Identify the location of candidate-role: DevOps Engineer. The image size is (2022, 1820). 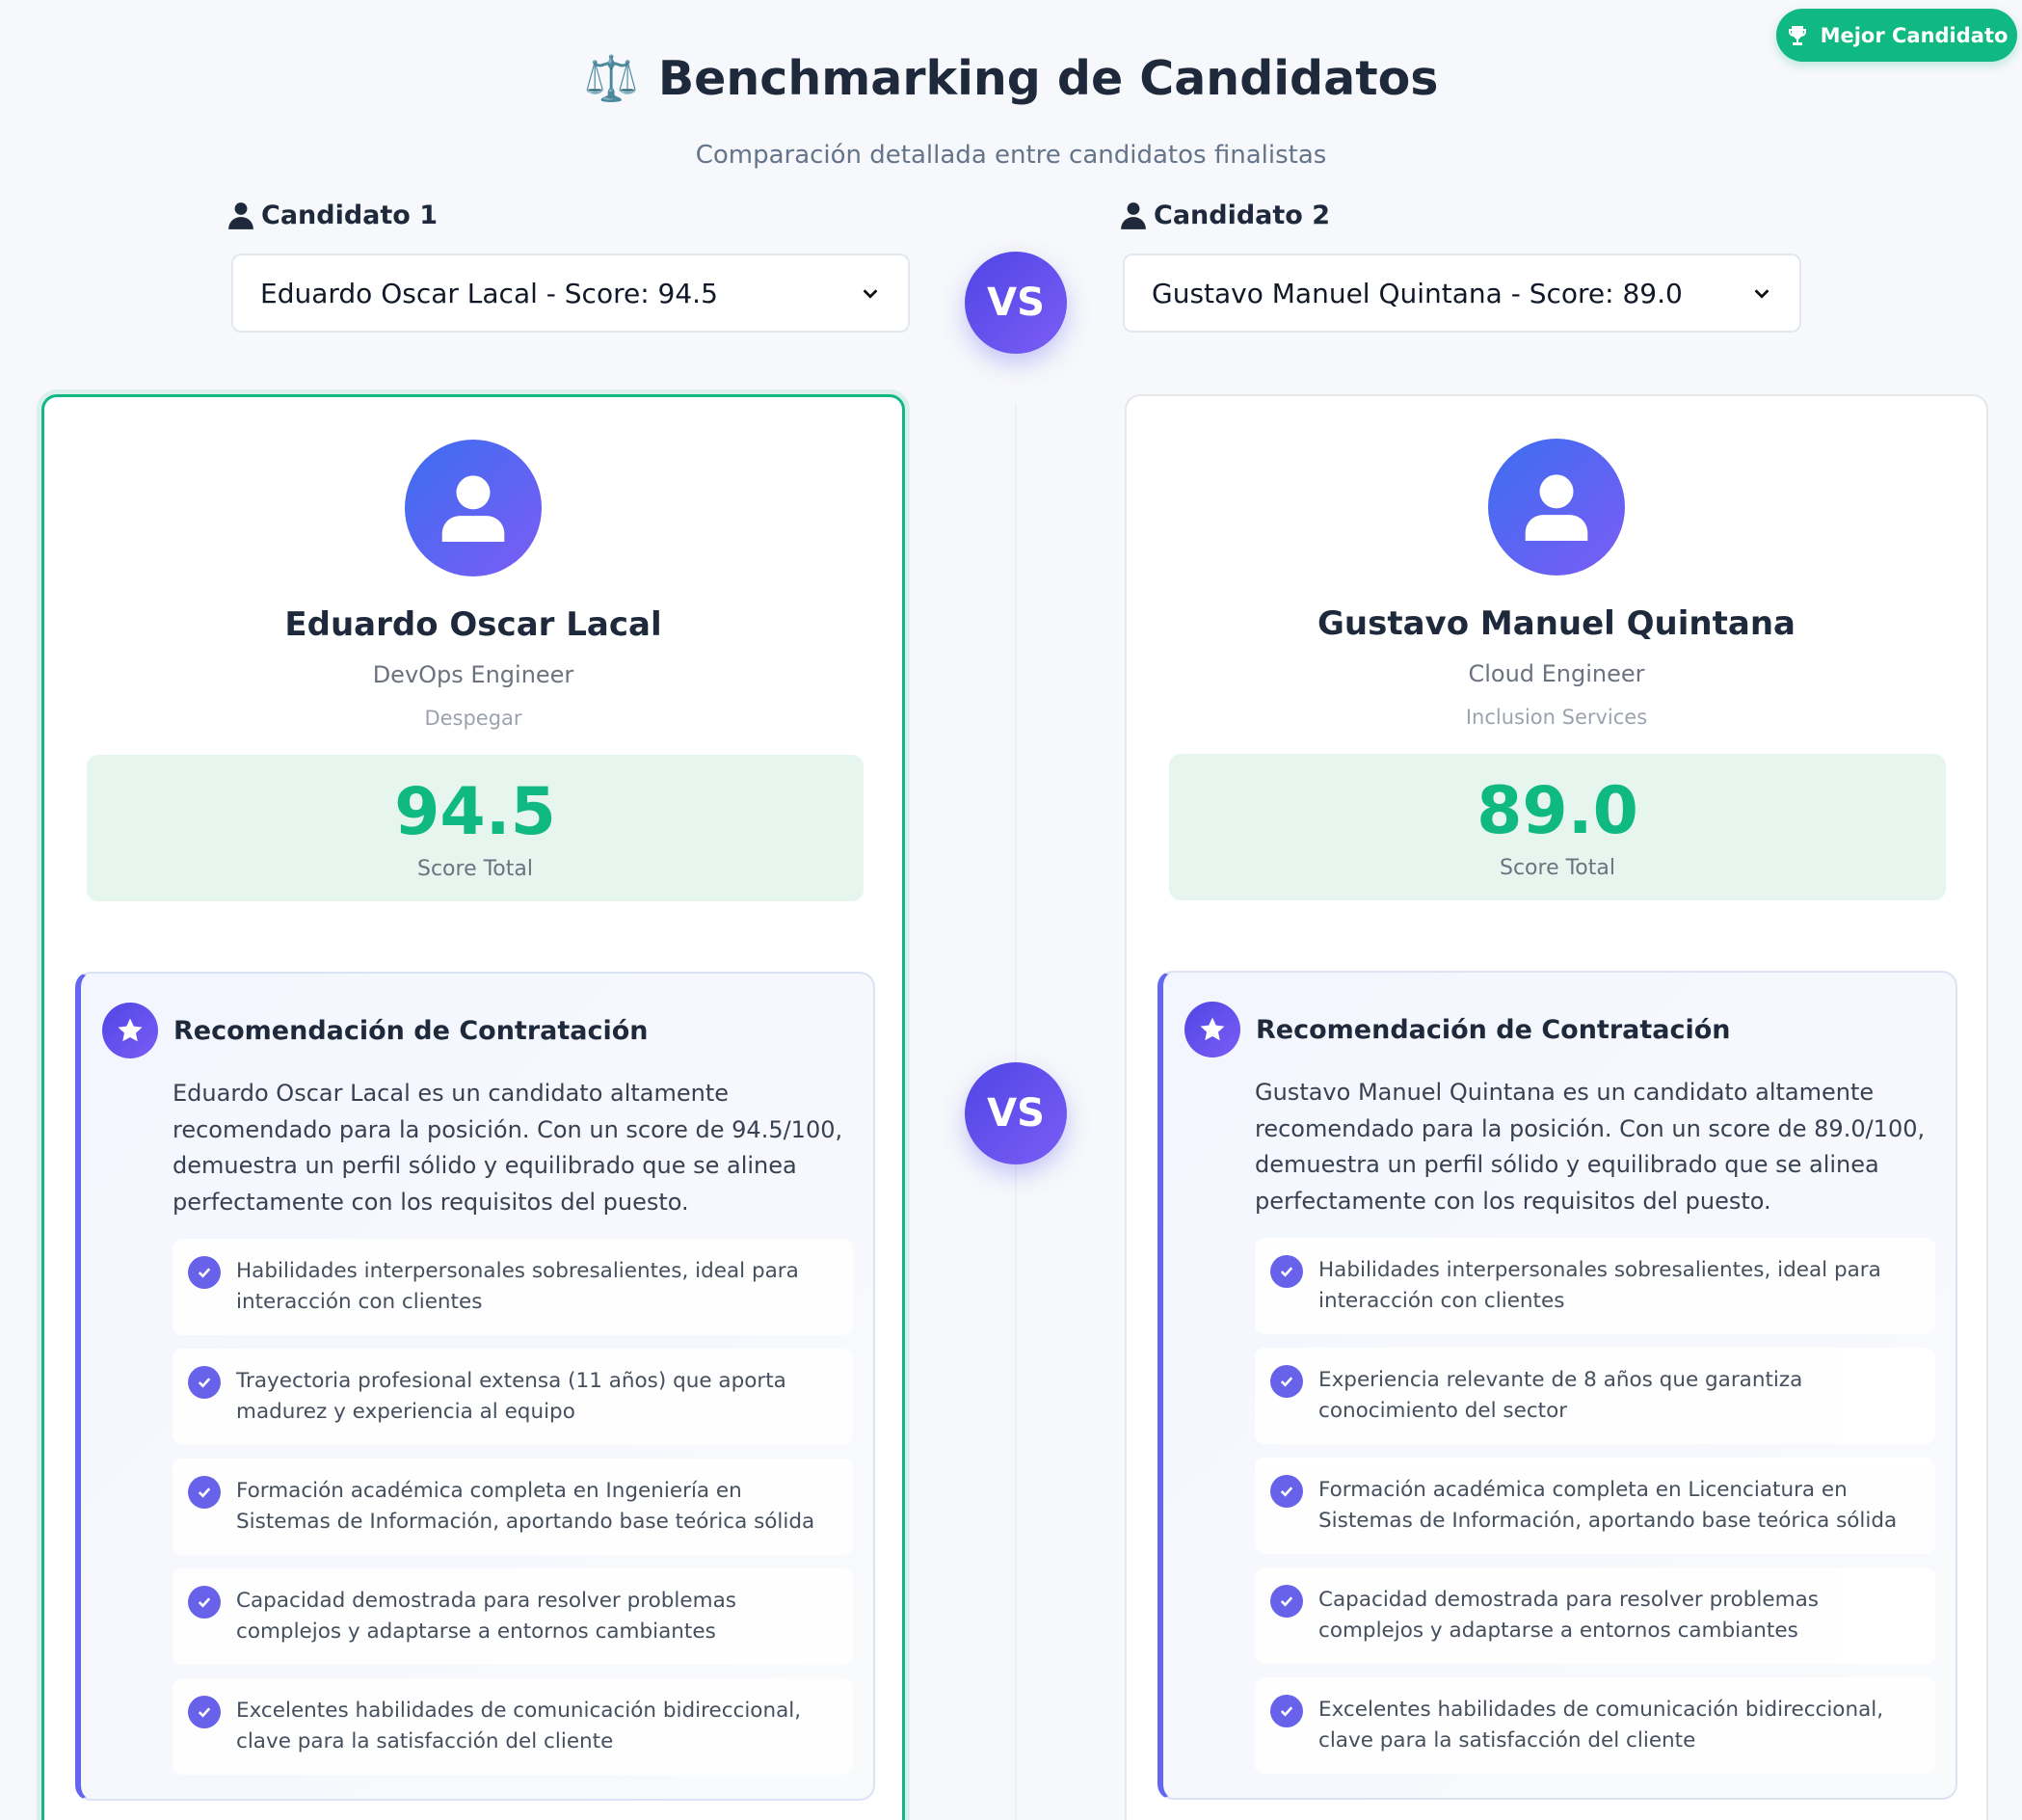
(473, 674).